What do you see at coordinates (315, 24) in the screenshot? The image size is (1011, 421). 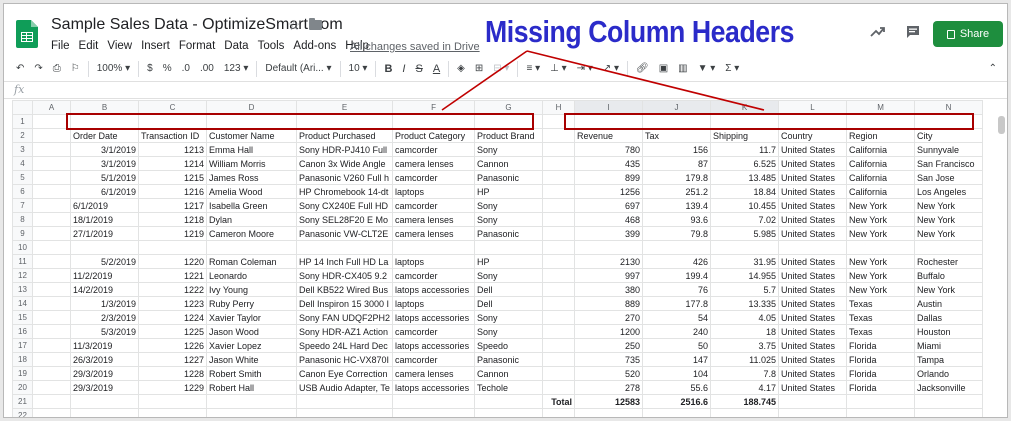 I see `folder-icon` at bounding box center [315, 24].